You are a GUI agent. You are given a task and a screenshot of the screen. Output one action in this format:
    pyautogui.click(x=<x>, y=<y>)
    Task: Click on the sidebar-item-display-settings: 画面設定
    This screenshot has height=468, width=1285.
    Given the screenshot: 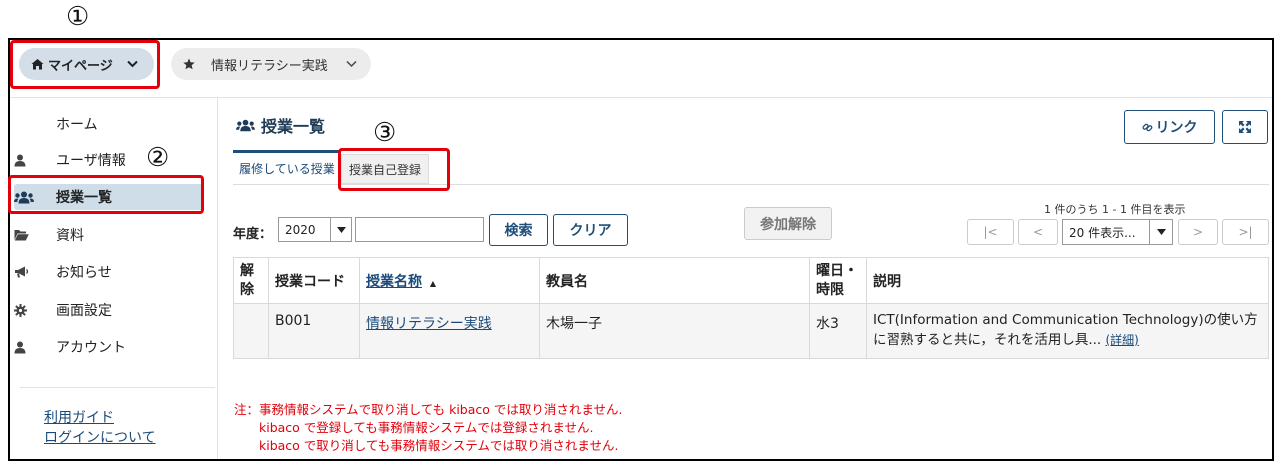 What is the action you would take?
    pyautogui.click(x=109, y=310)
    